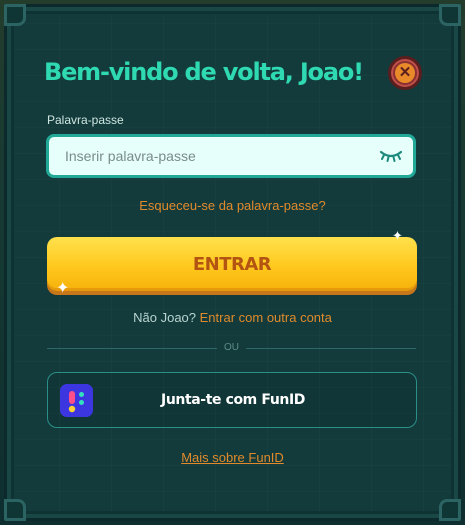 This screenshot has width=465, height=525. What do you see at coordinates (231, 347) in the screenshot?
I see `divider-label: OU` at bounding box center [231, 347].